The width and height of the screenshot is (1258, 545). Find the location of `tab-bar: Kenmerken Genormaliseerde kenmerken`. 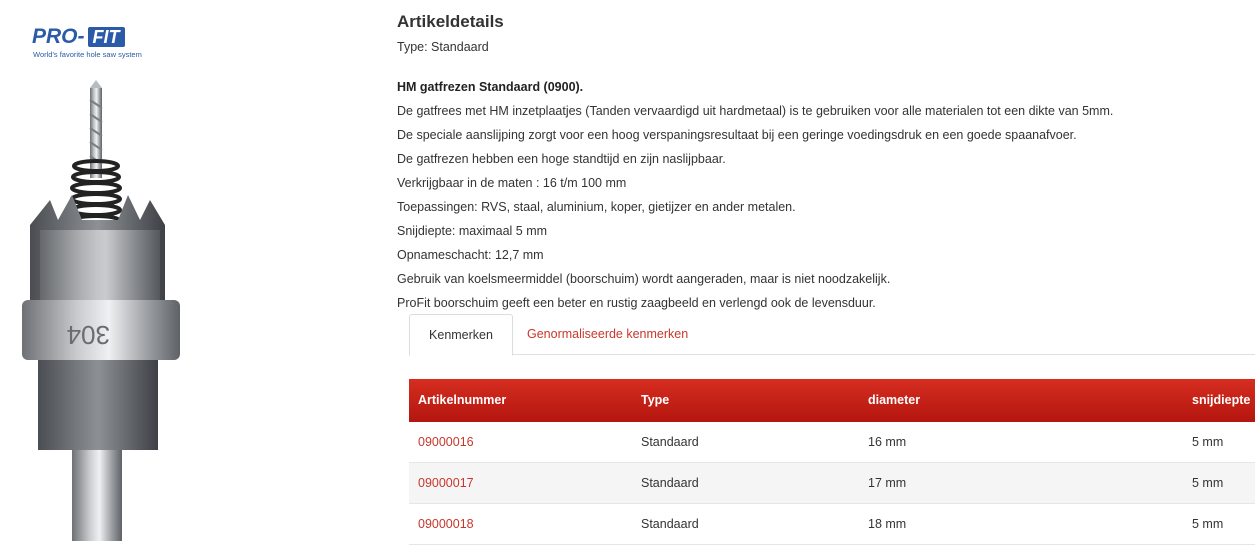

tab-bar: Kenmerken Genormaliseerde kenmerken is located at coordinates (832, 335).